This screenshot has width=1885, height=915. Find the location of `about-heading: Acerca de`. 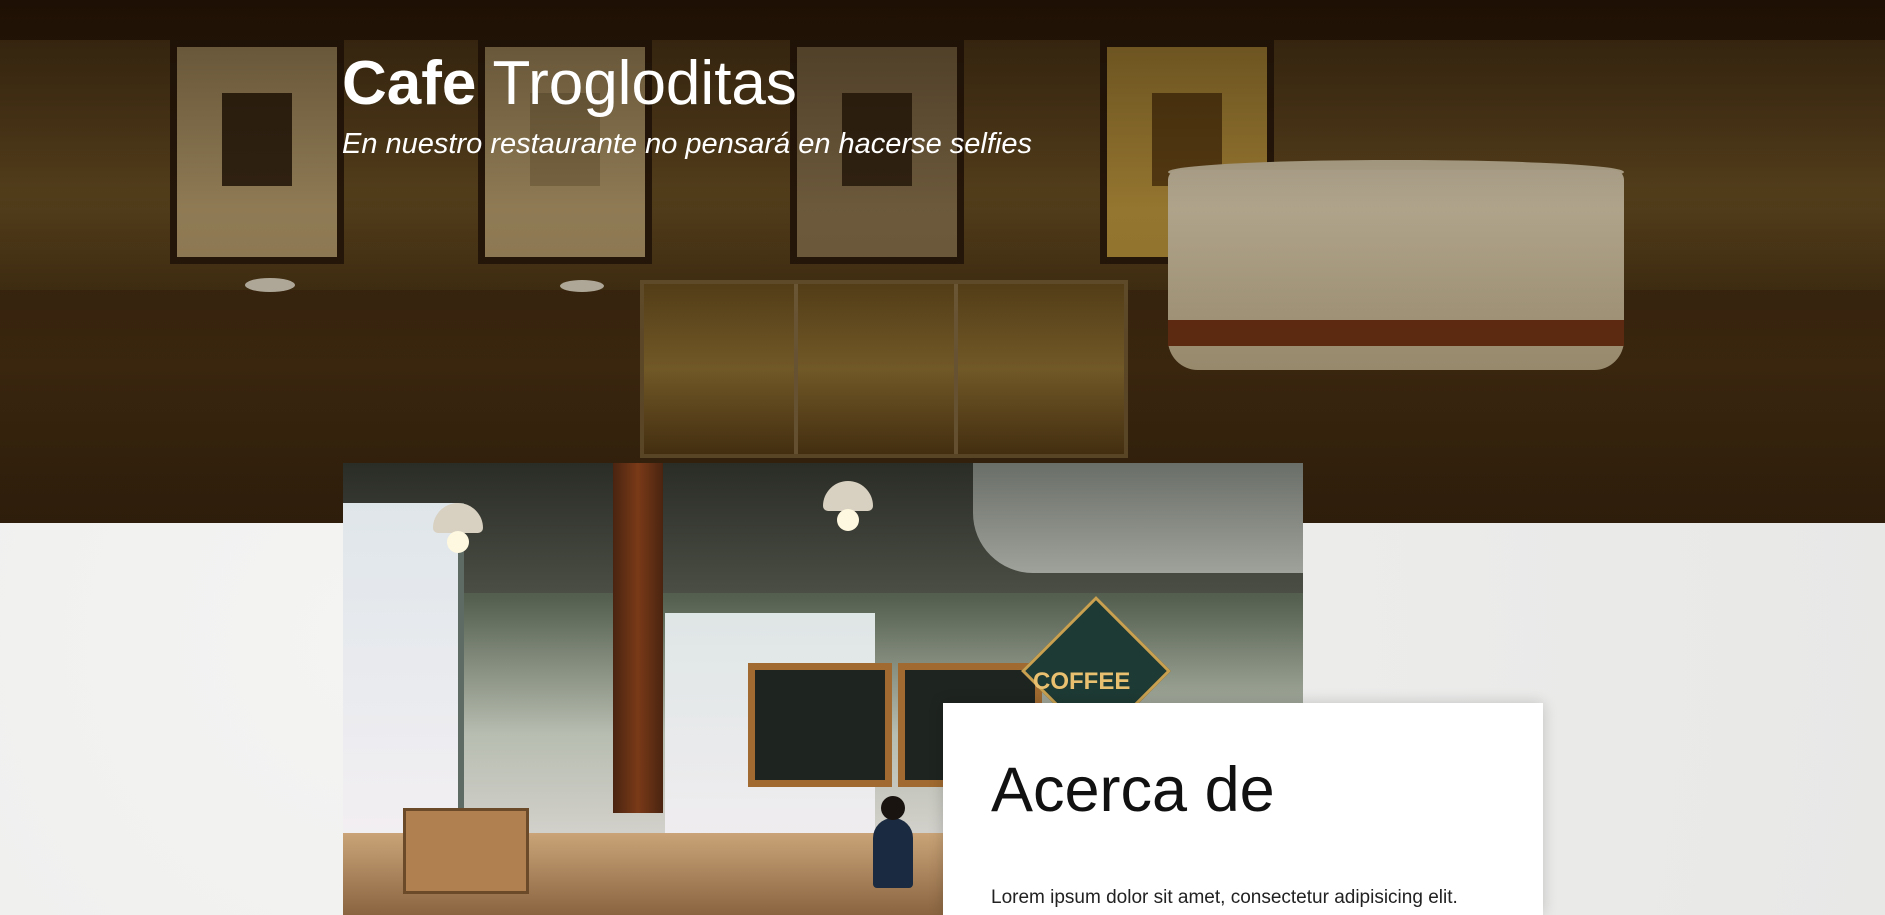

about-heading: Acerca de is located at coordinates (1133, 790).